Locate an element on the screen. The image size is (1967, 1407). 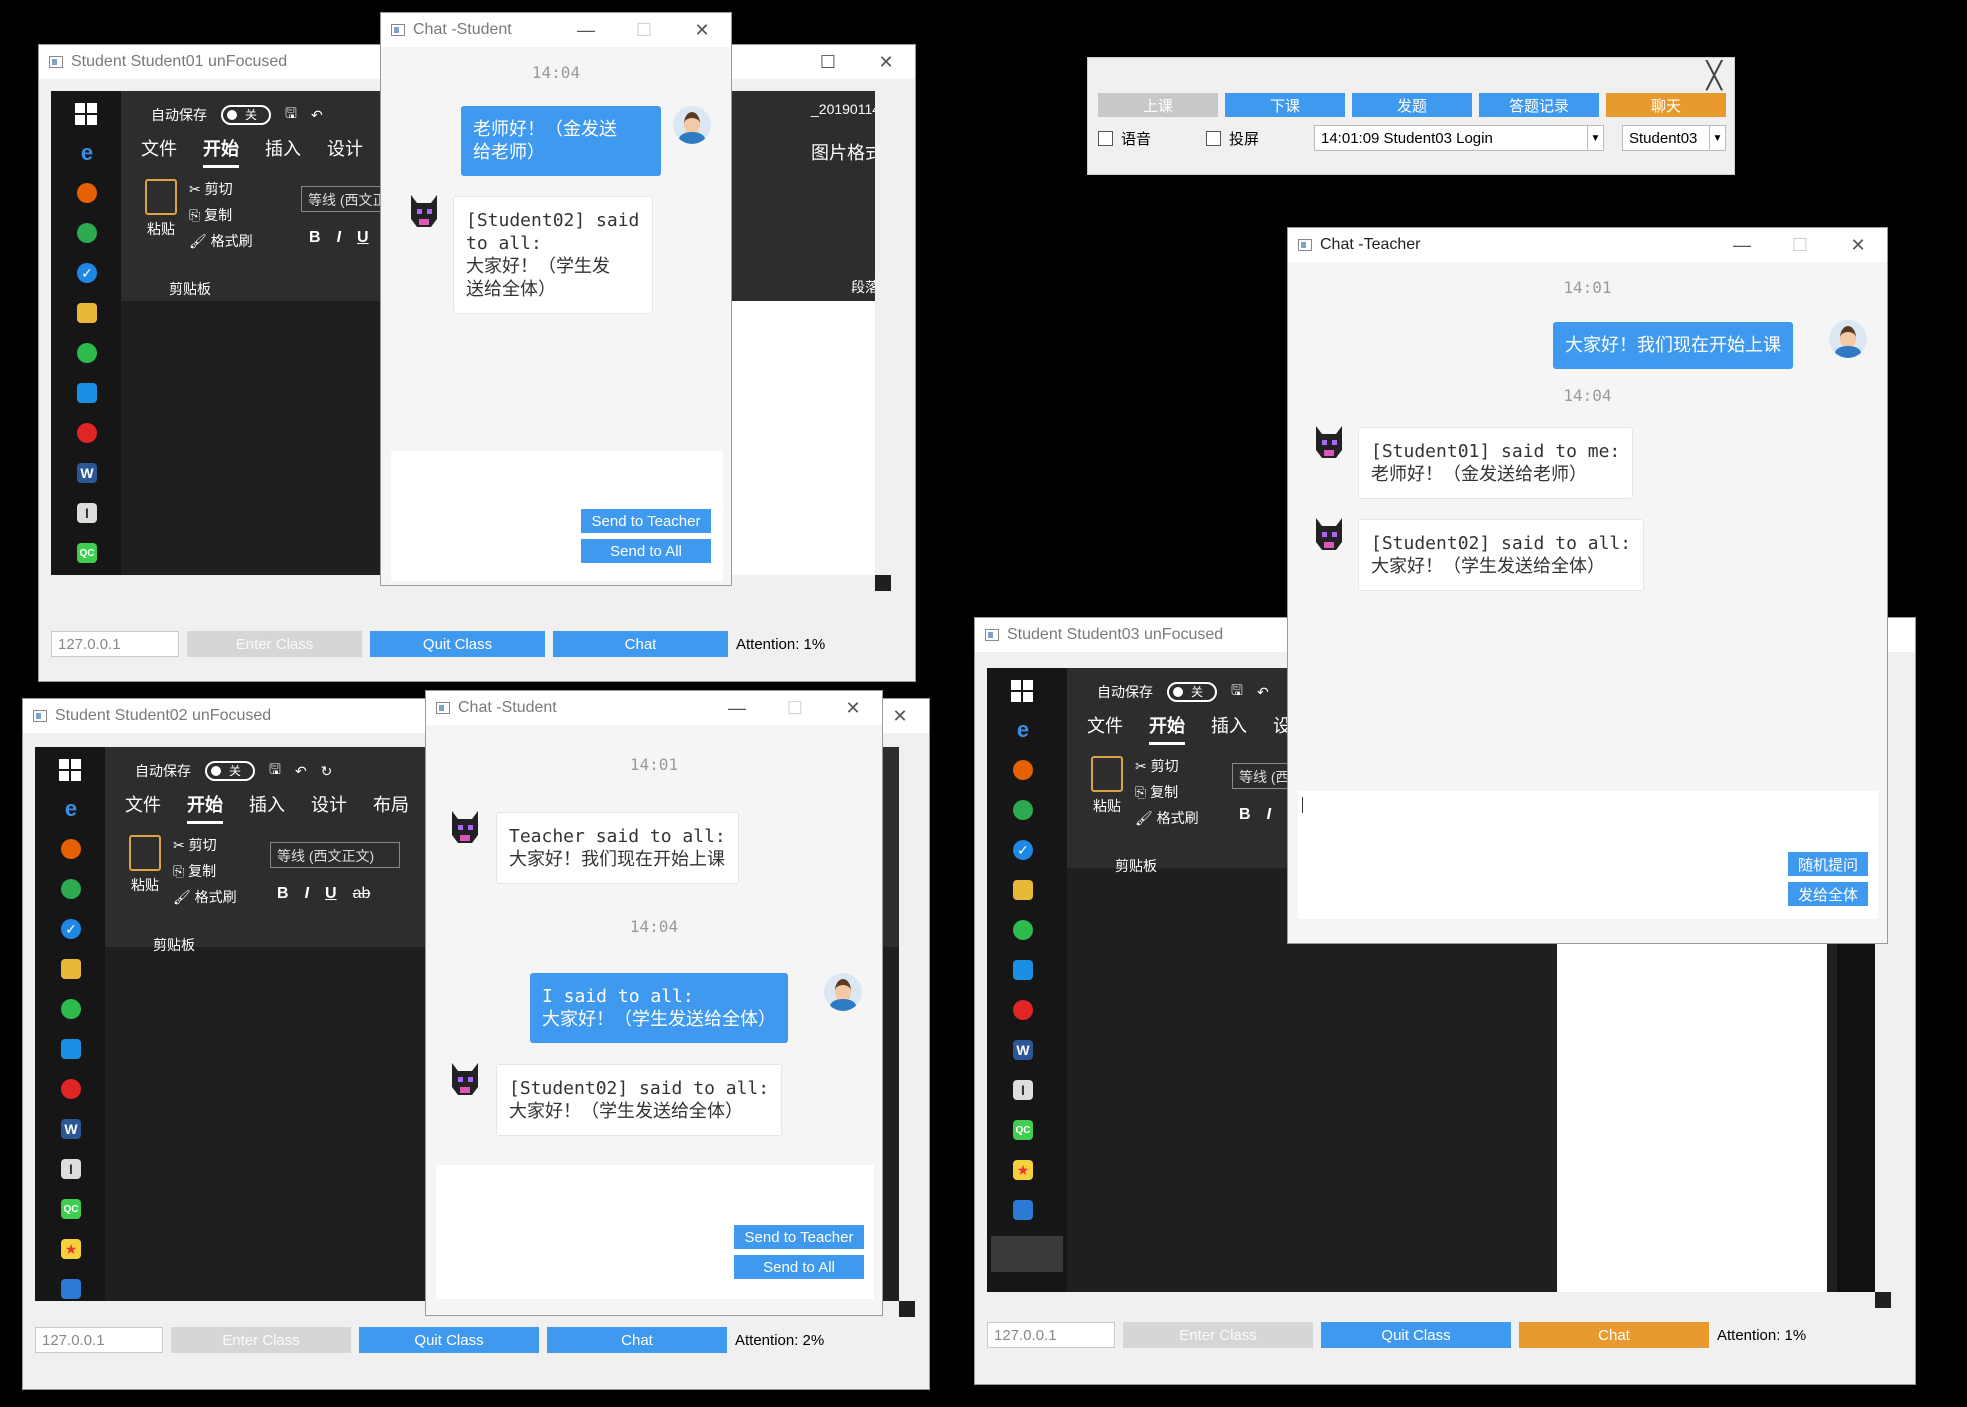
chat-button: Chat is located at coordinates (637, 1340).